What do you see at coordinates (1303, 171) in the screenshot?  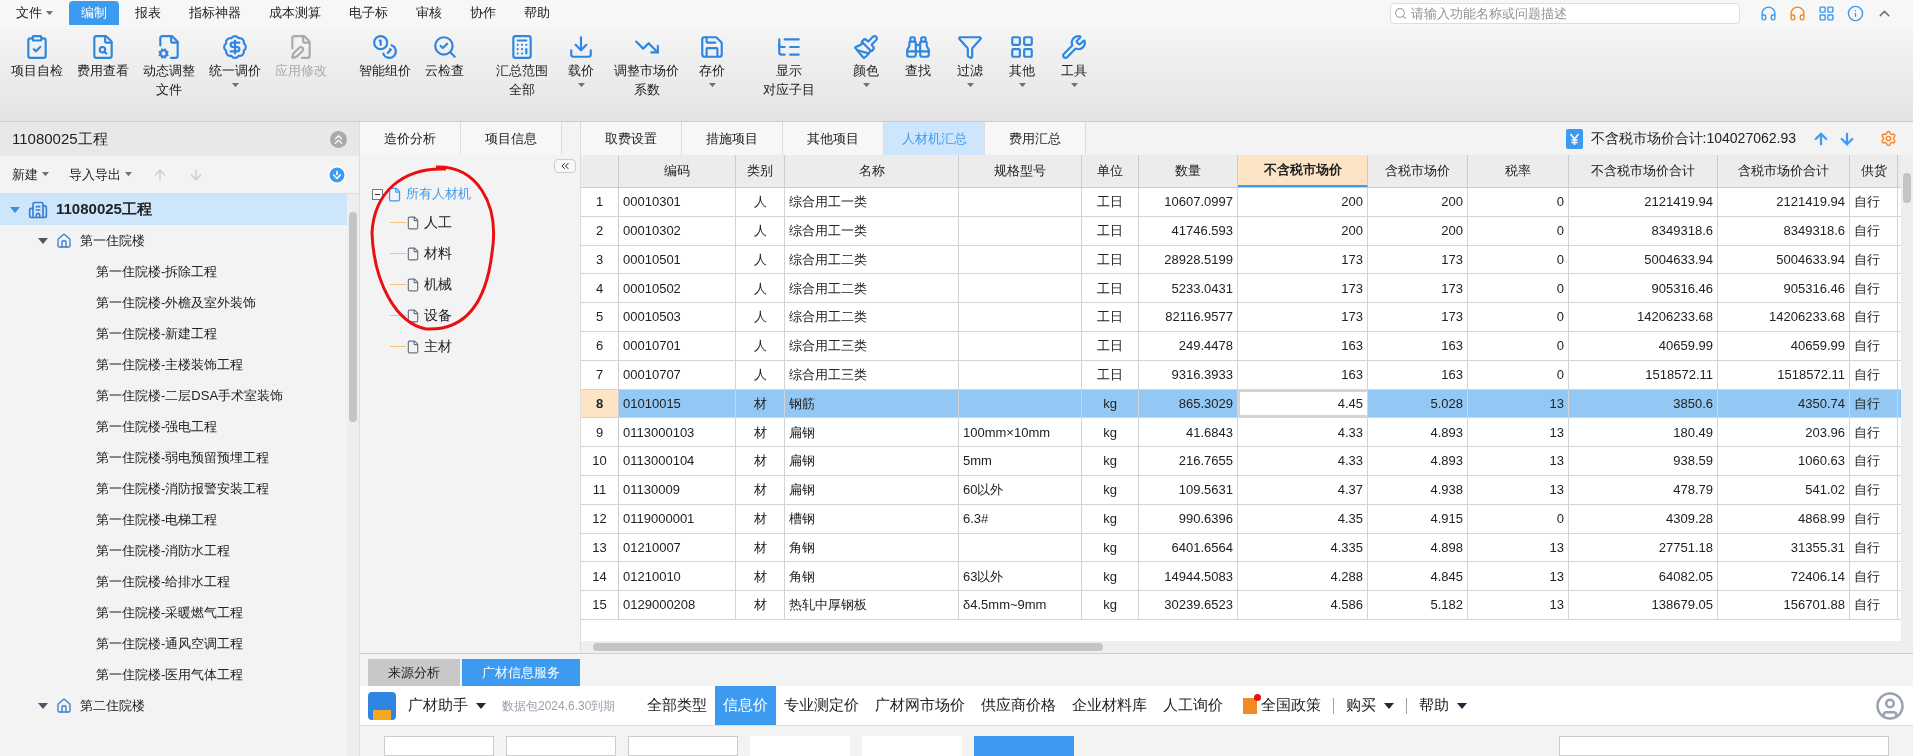 I see `column-header: 不含税市场价` at bounding box center [1303, 171].